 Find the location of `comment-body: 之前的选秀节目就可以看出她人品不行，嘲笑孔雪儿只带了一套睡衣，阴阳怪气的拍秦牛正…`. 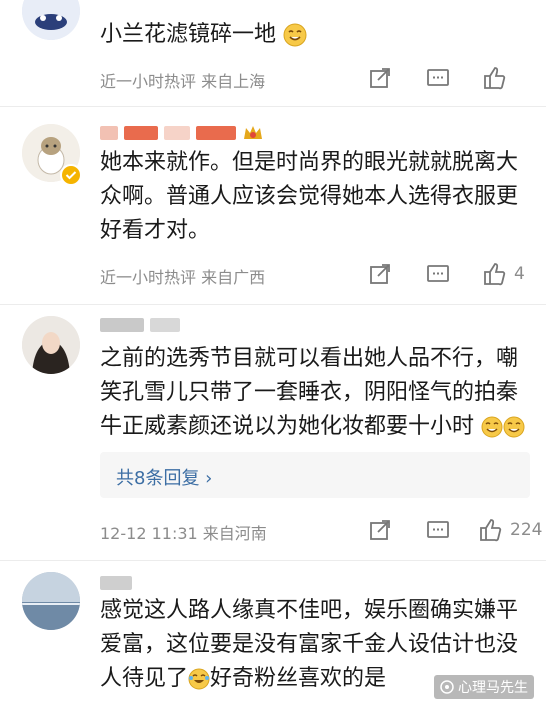

comment-body: 之前的选秀节目就可以看出她人品不行，嘲笑孔雪儿只带了一套睡衣，阴阳怪气的拍秦牛正… is located at coordinates (309, 392).